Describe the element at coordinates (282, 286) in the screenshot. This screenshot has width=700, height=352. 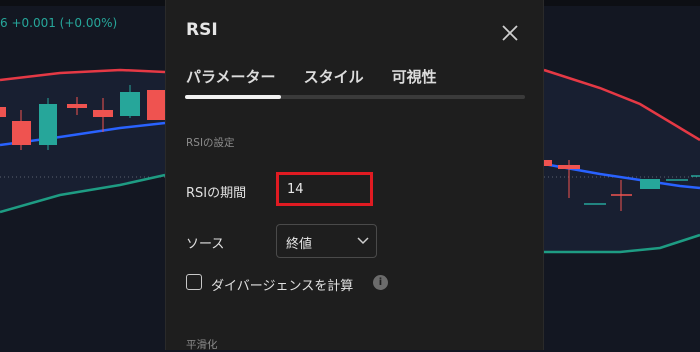
I see `divergence-label: ダイバージェンスを計算` at that location.